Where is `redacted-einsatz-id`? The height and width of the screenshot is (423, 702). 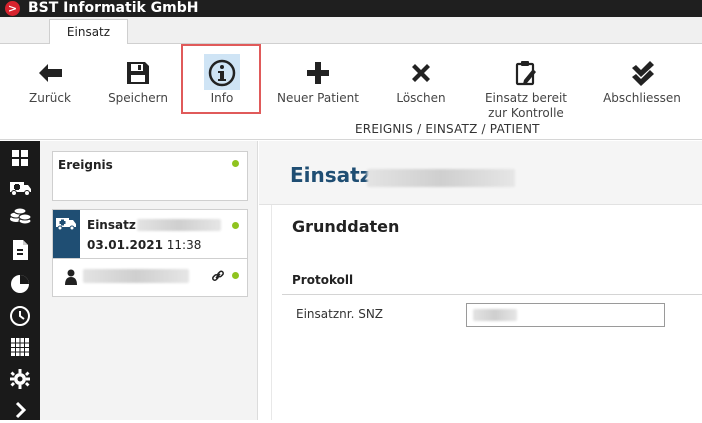
redacted-einsatz-id is located at coordinates (179, 225).